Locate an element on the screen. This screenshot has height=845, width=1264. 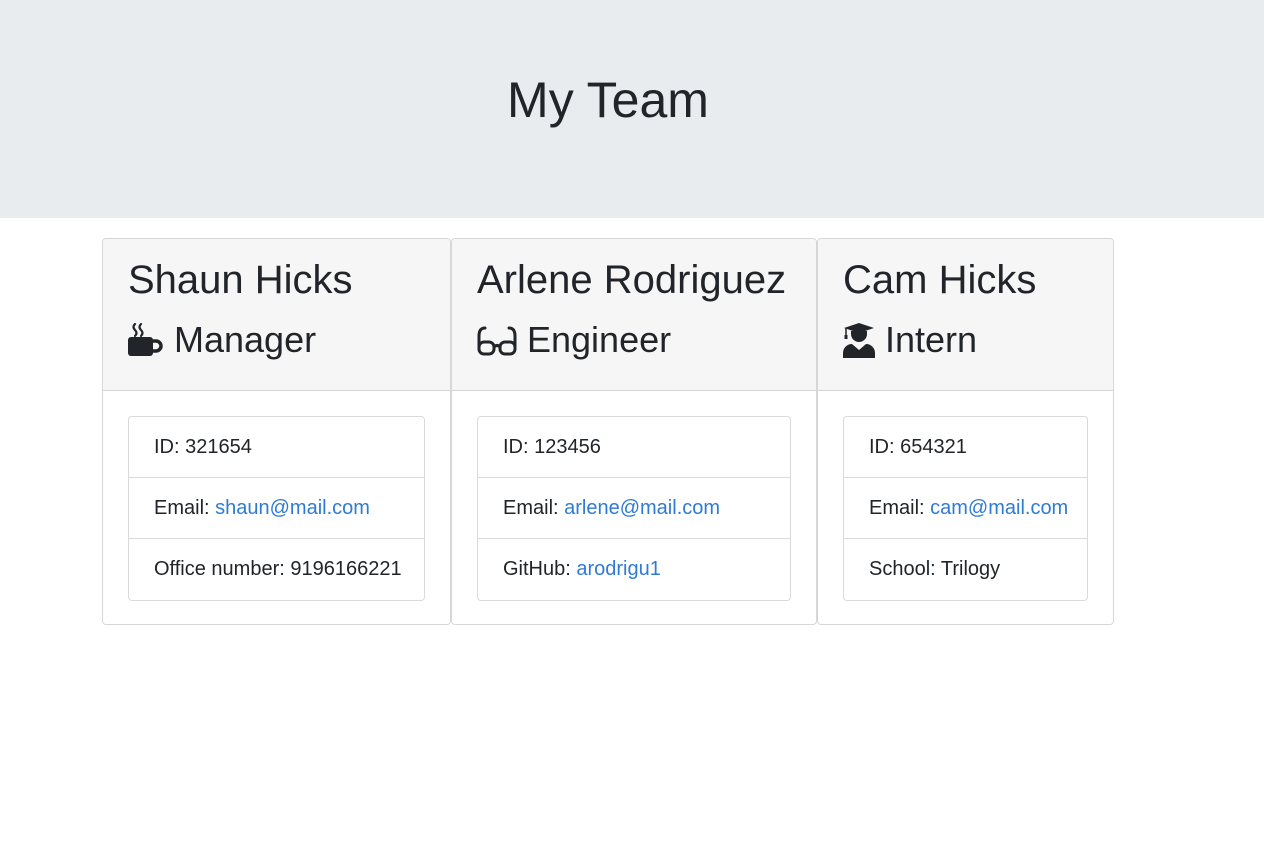
page-title: My Team is located at coordinates (608, 100).